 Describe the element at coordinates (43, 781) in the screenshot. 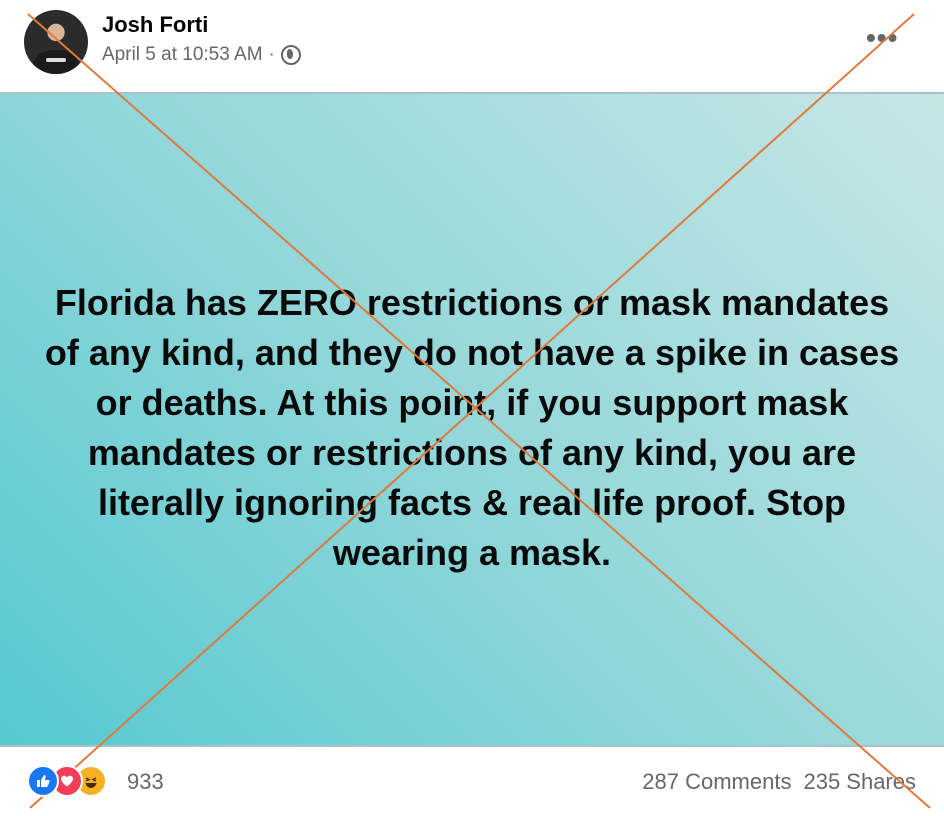

I see `like-icon` at that location.